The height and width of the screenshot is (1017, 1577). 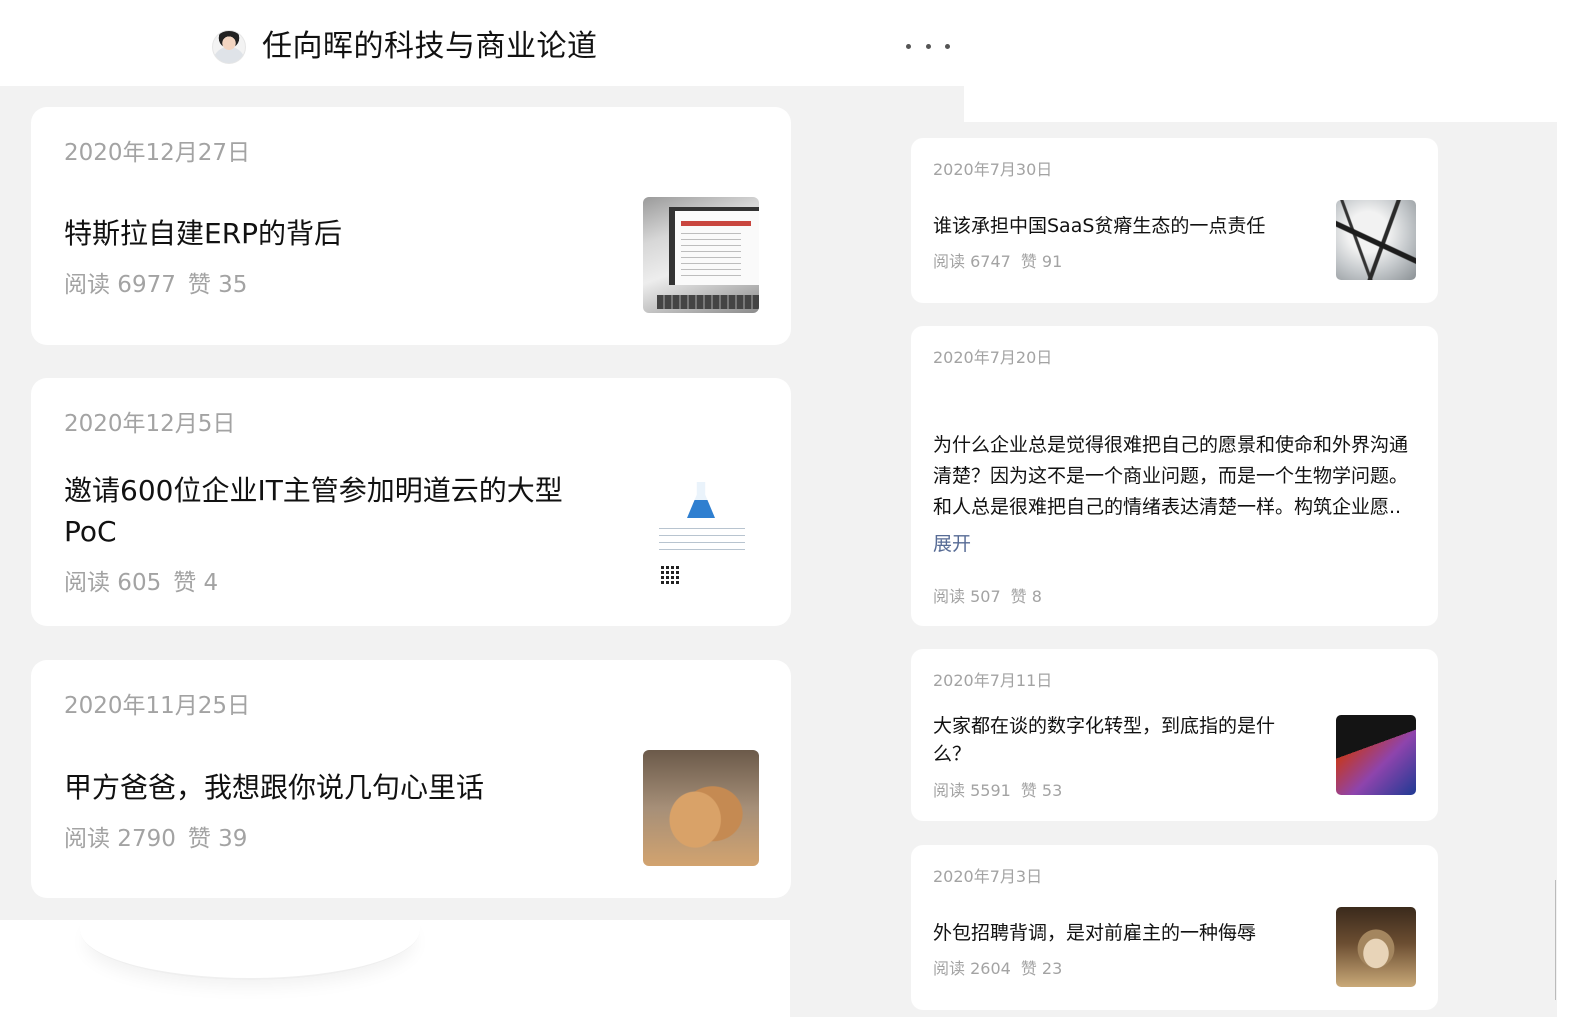 What do you see at coordinates (988, 876) in the screenshot?
I see `article-date: 2020年7月3日` at bounding box center [988, 876].